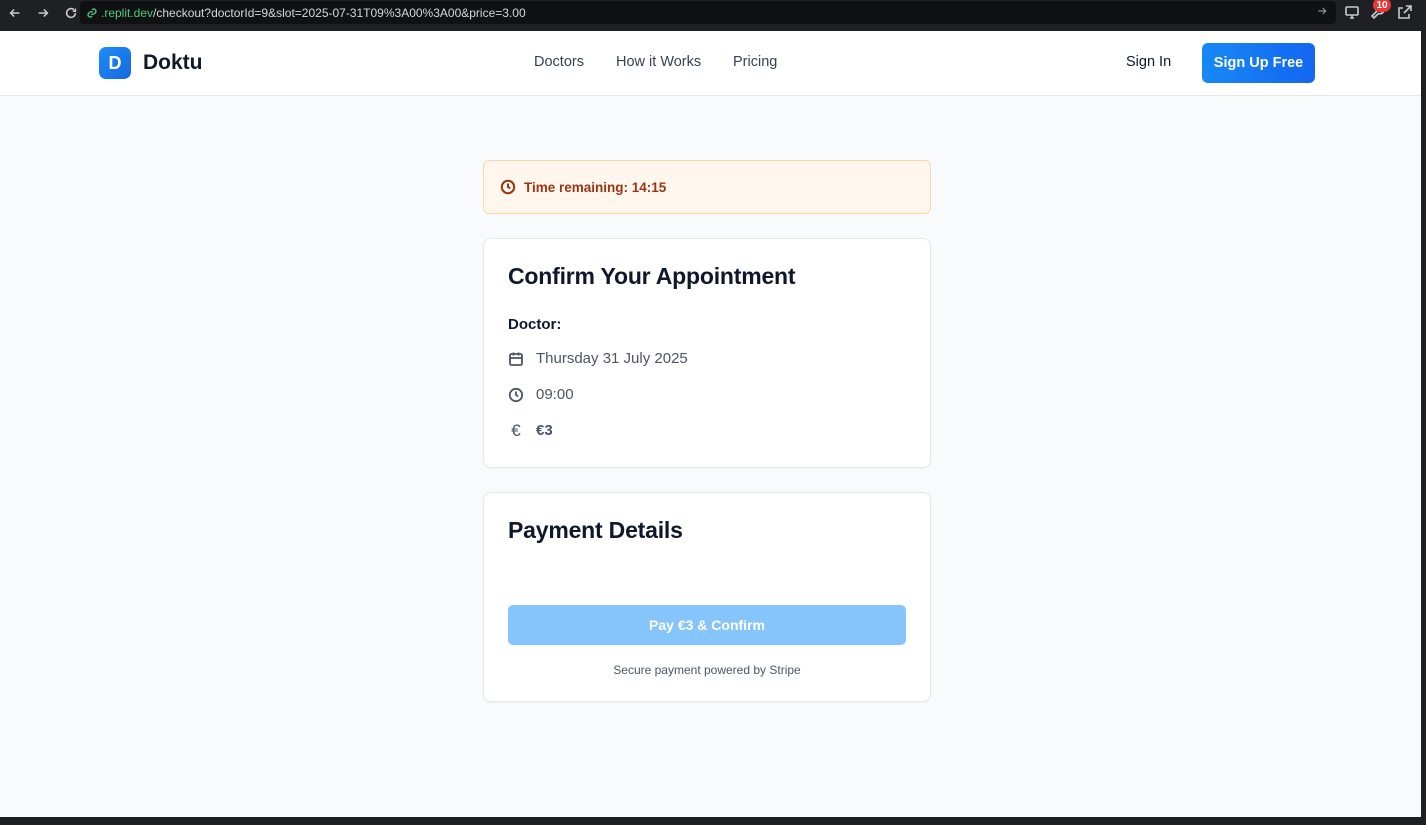 Image resolution: width=1426 pixels, height=825 pixels. Describe the element at coordinates (755, 62) in the screenshot. I see `nav-pricing: Pricing` at that location.